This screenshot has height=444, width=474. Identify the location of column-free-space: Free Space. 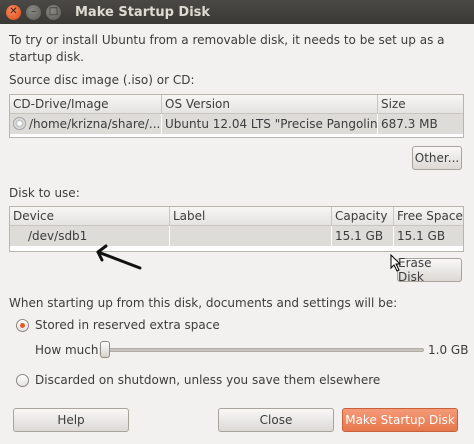
(428, 216).